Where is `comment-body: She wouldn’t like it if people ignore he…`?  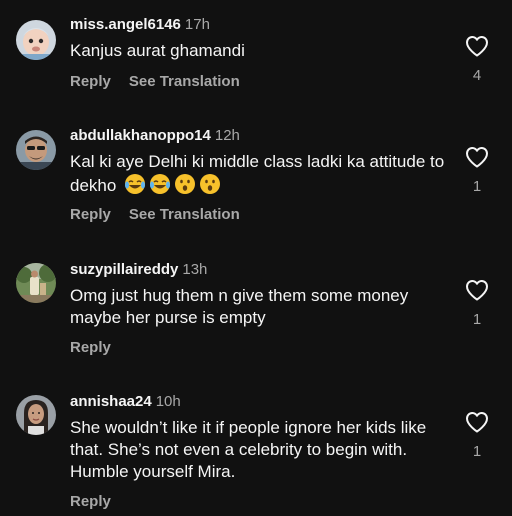
comment-body: She wouldn’t like it if people ignore he… is located at coordinates (248, 449).